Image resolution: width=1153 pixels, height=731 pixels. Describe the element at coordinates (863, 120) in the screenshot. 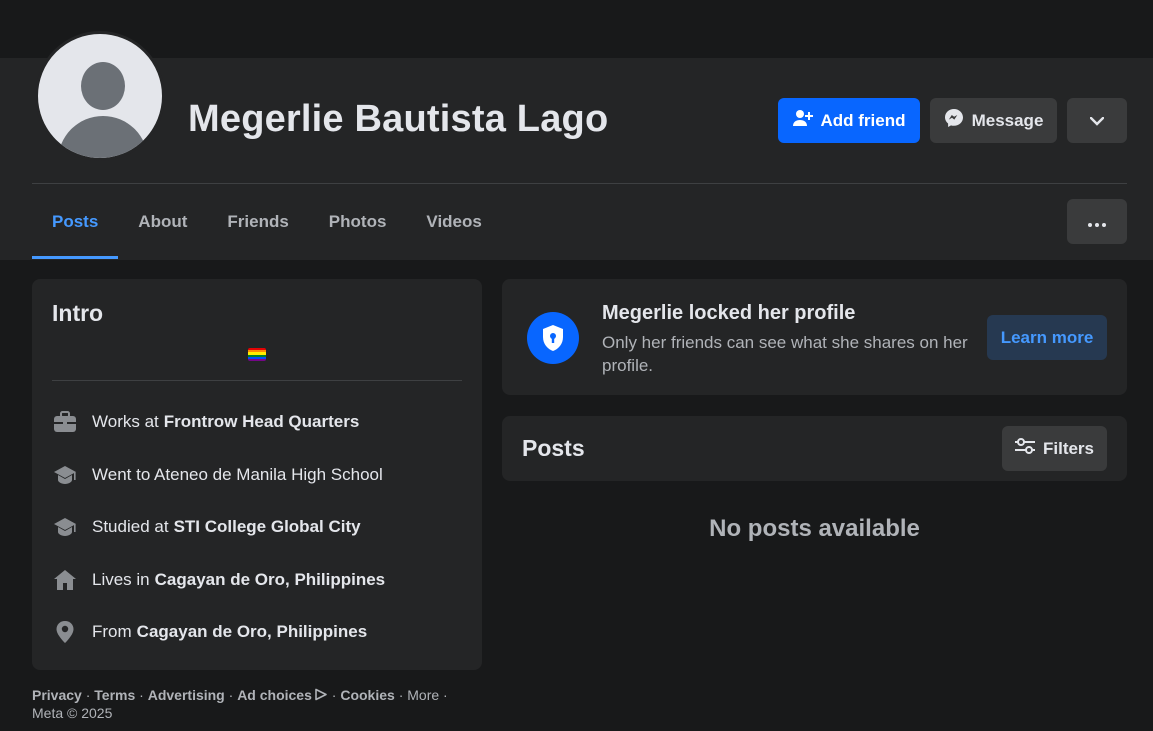

I see `add-friend-label: Add friend` at that location.